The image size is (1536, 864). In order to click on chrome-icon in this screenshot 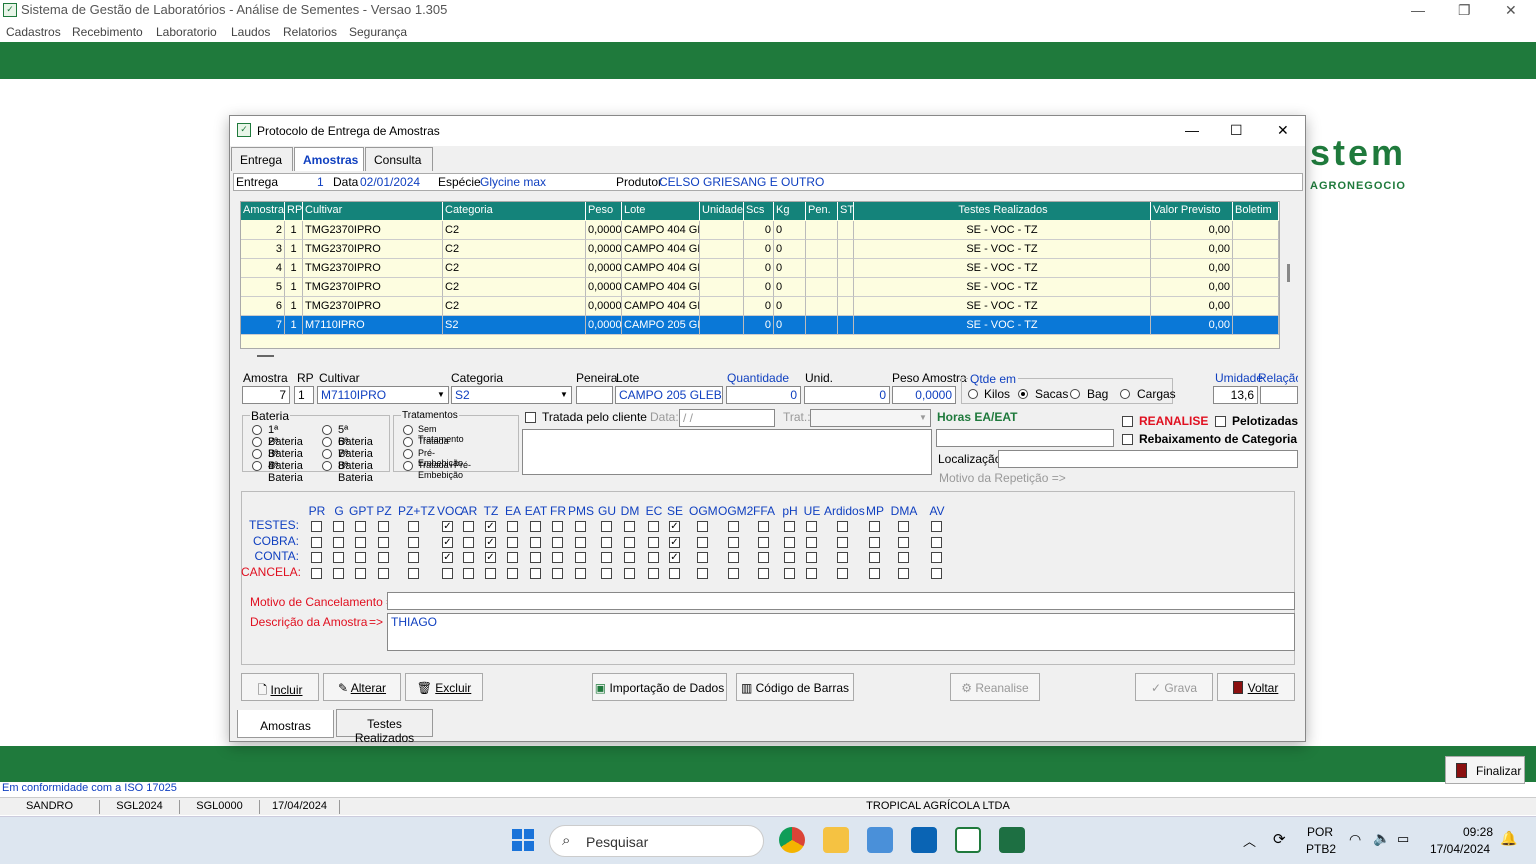, I will do `click(792, 840)`.